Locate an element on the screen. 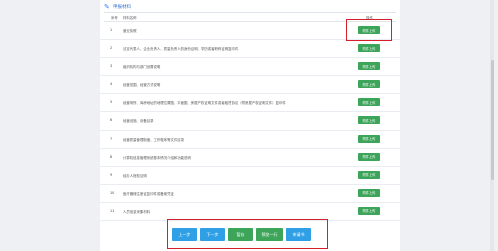 Image resolution: width=498 pixels, height=251 pixels. row-material-name: 营业执照 is located at coordinates (130, 31).